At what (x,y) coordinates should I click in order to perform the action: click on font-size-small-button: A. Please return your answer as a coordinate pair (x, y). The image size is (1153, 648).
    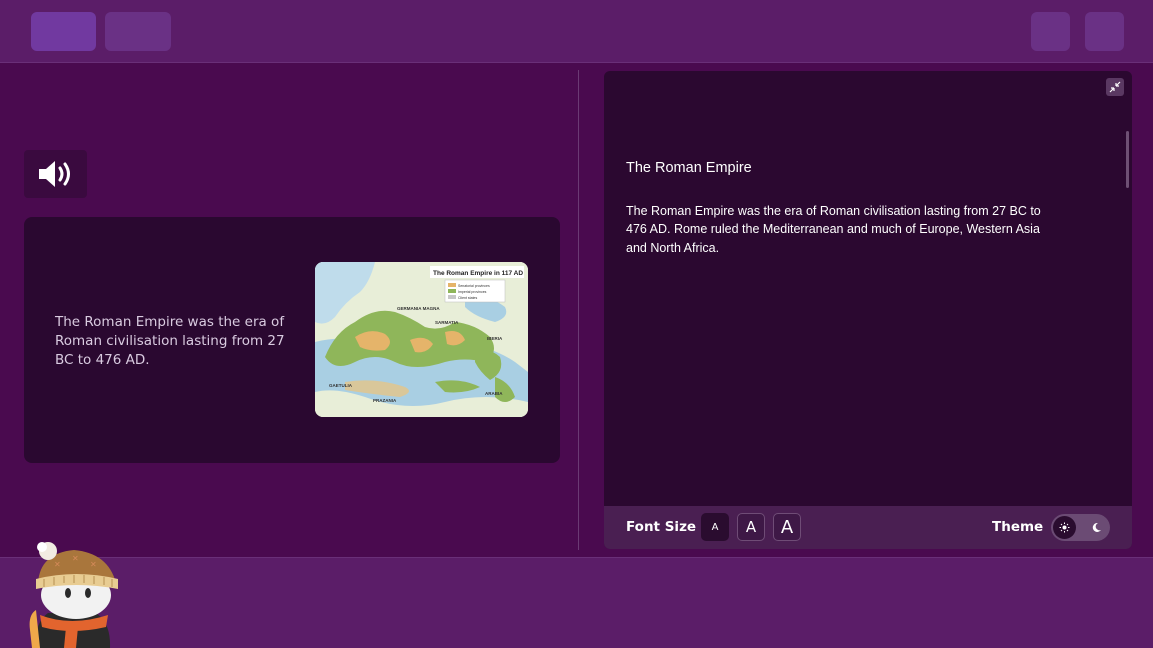
    Looking at the image, I should click on (715, 527).